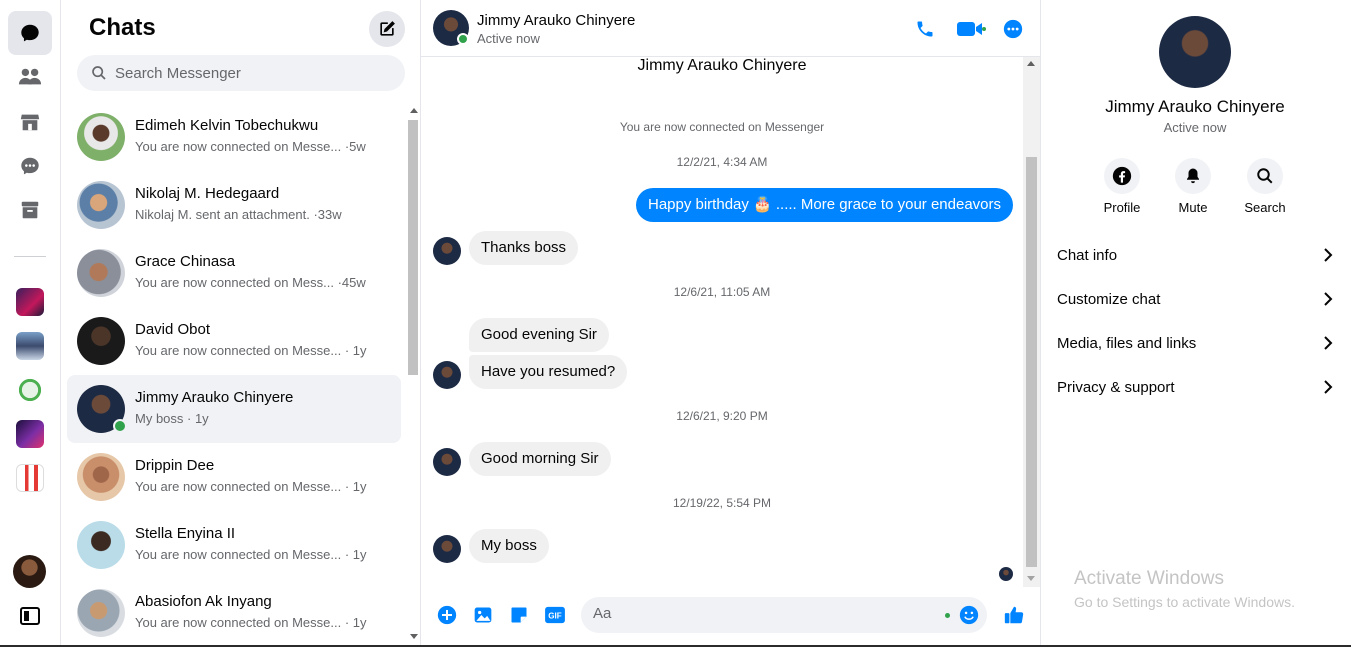  What do you see at coordinates (722, 292) in the screenshot?
I see `timestamp: 12/6/21, 11:05 AM` at bounding box center [722, 292].